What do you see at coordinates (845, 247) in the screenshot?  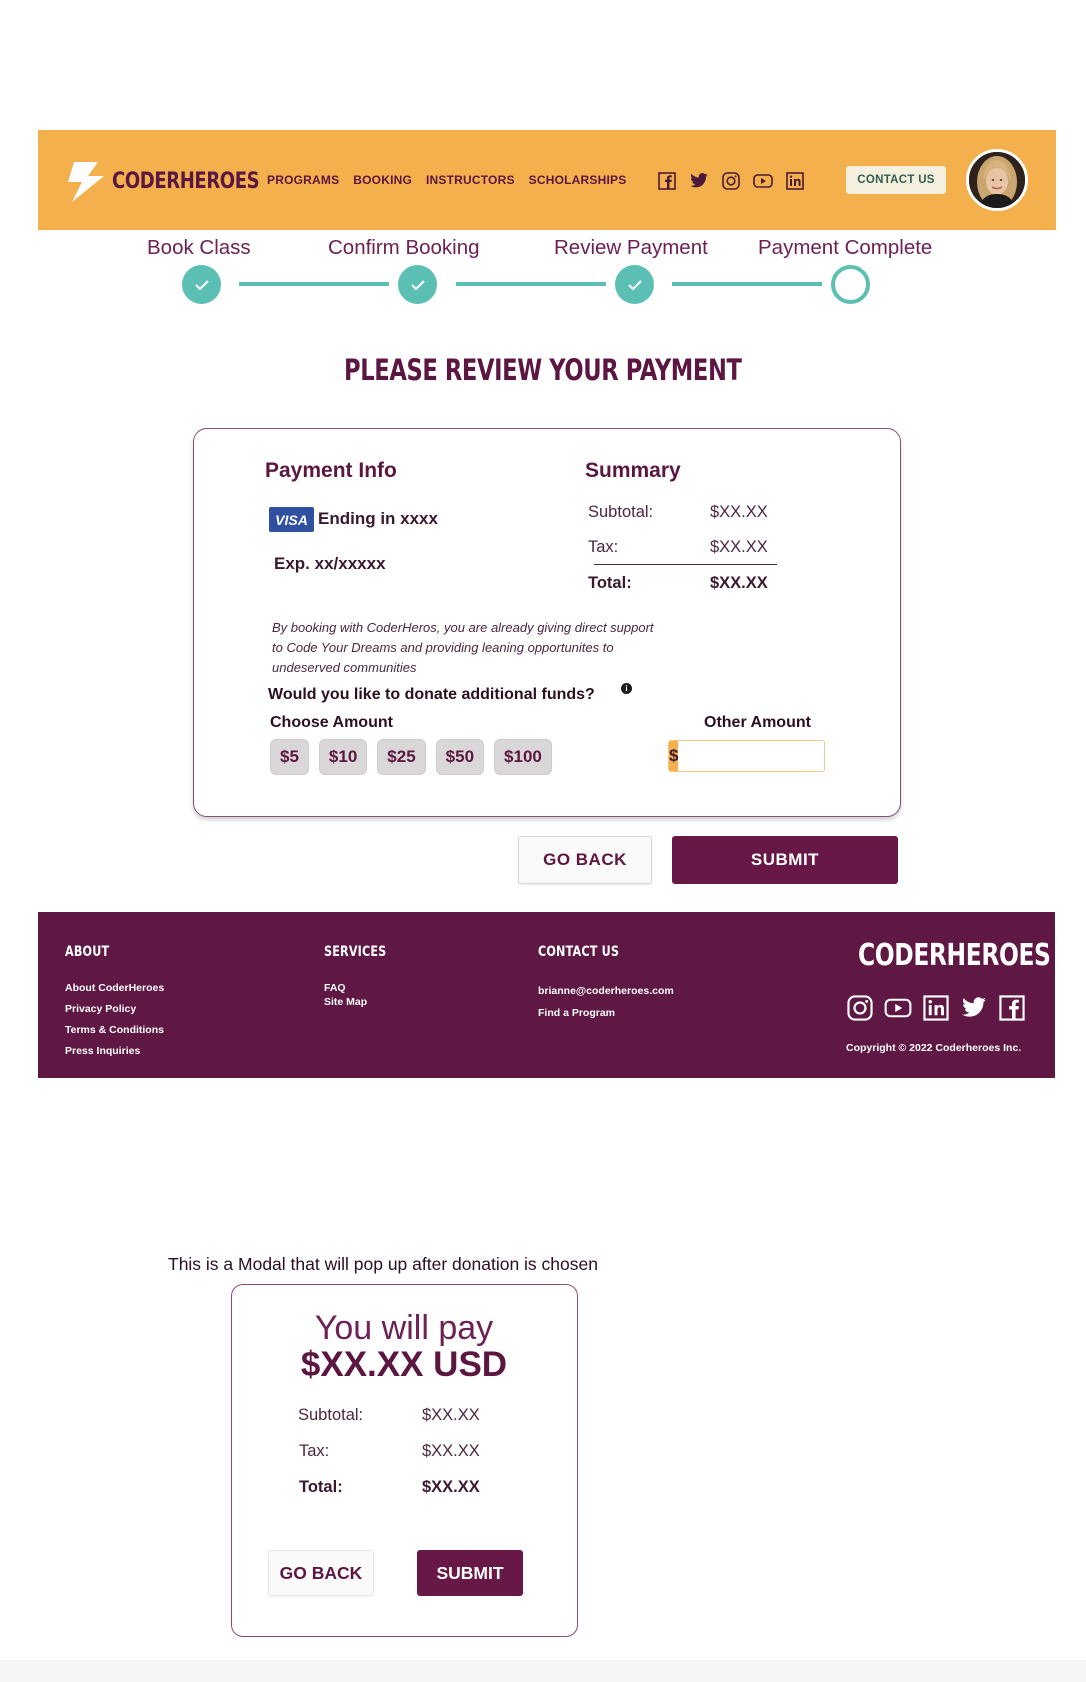 I see `step-label-payment-complete: Payment Complete` at bounding box center [845, 247].